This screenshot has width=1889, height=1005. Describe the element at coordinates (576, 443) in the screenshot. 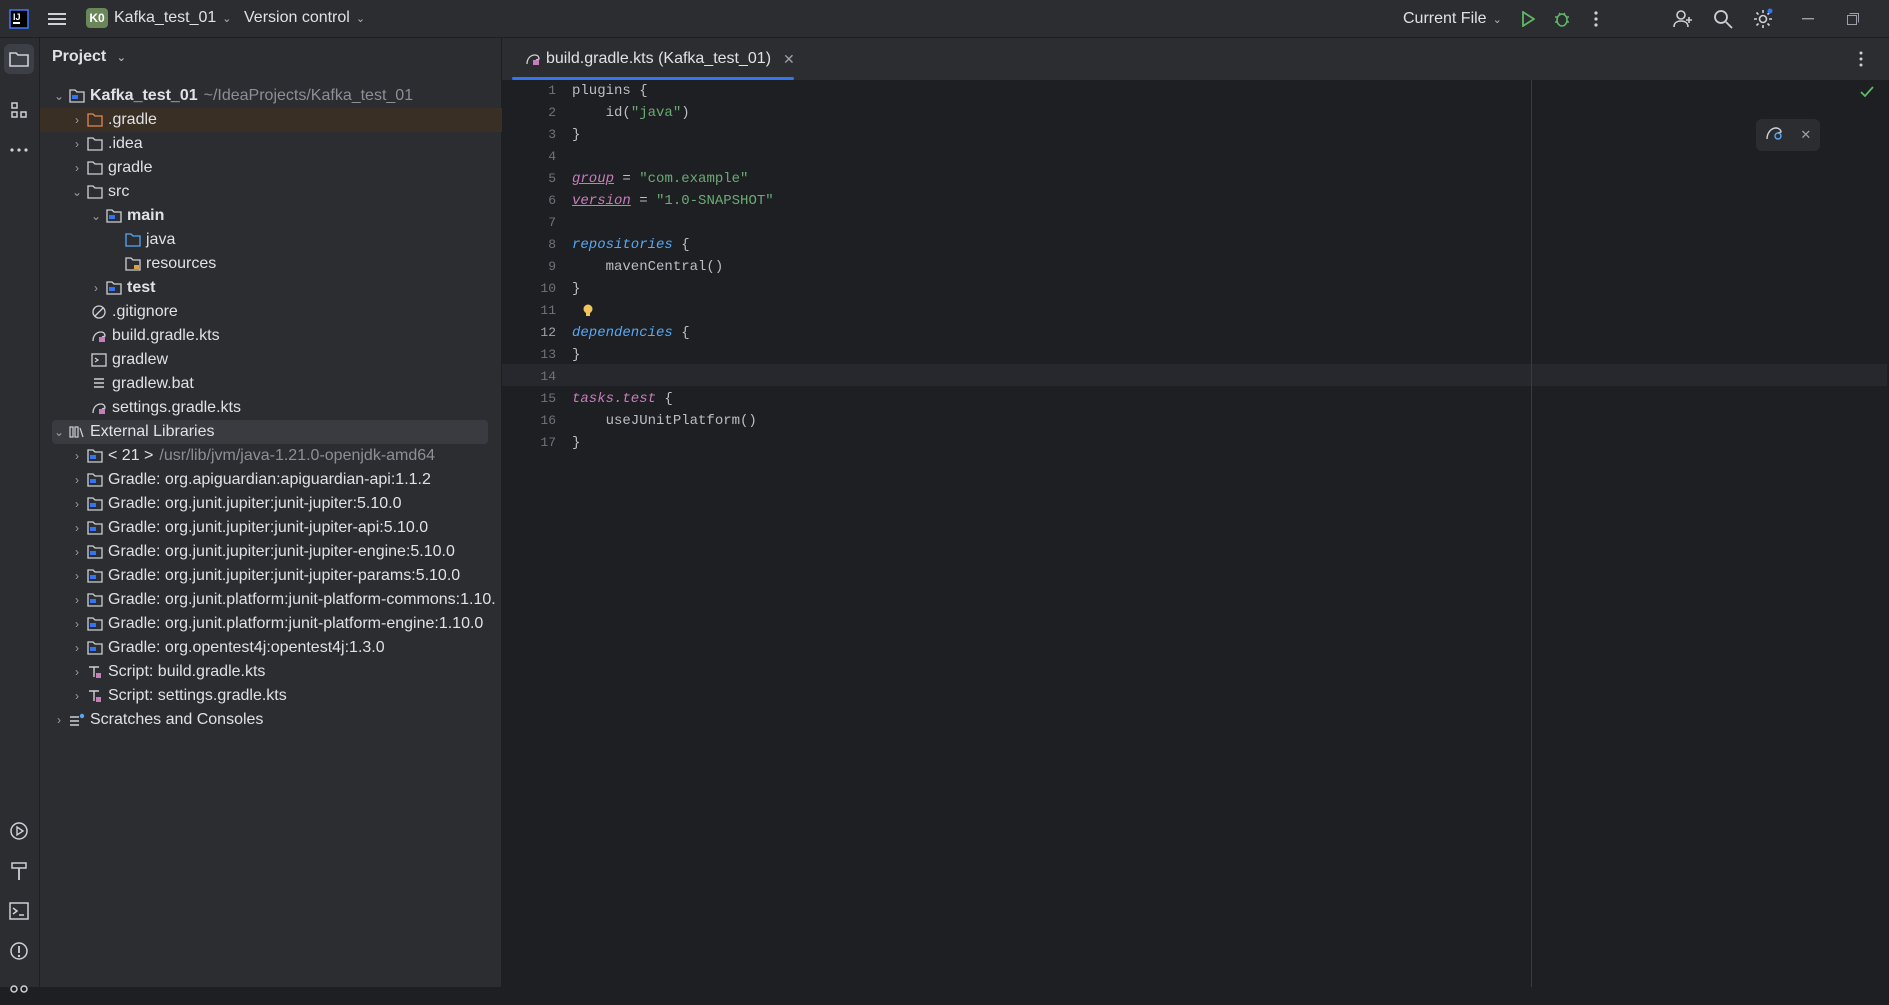

I see `code-text: }` at that location.